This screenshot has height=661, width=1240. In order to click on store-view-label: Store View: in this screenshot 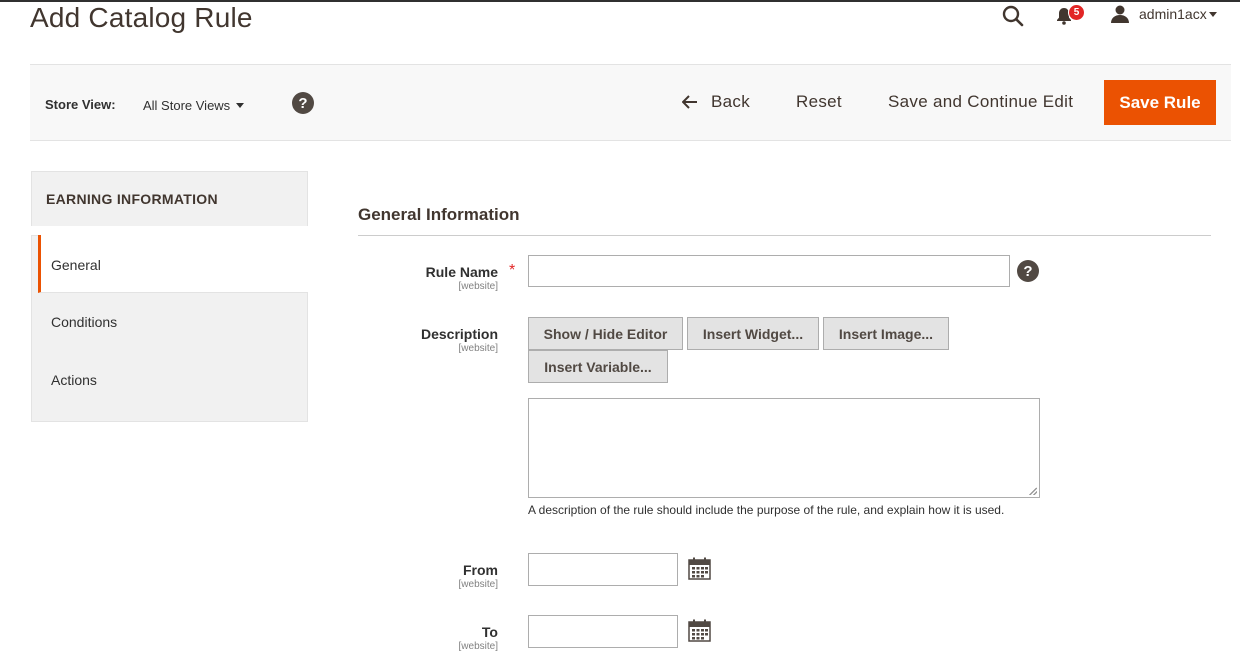, I will do `click(80, 104)`.